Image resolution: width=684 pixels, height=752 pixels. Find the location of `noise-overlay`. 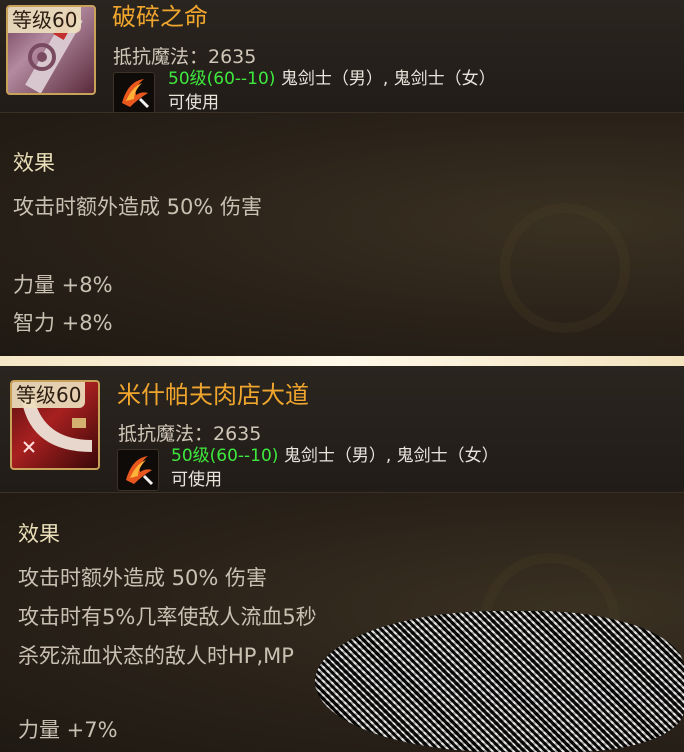

noise-overlay is located at coordinates (499, 681).